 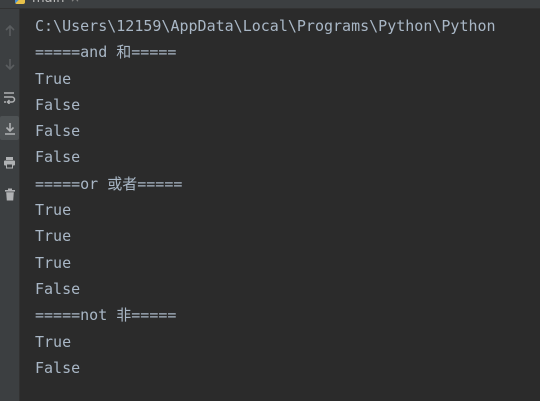 I want to click on run-tab-label: main, so click(x=48, y=3).